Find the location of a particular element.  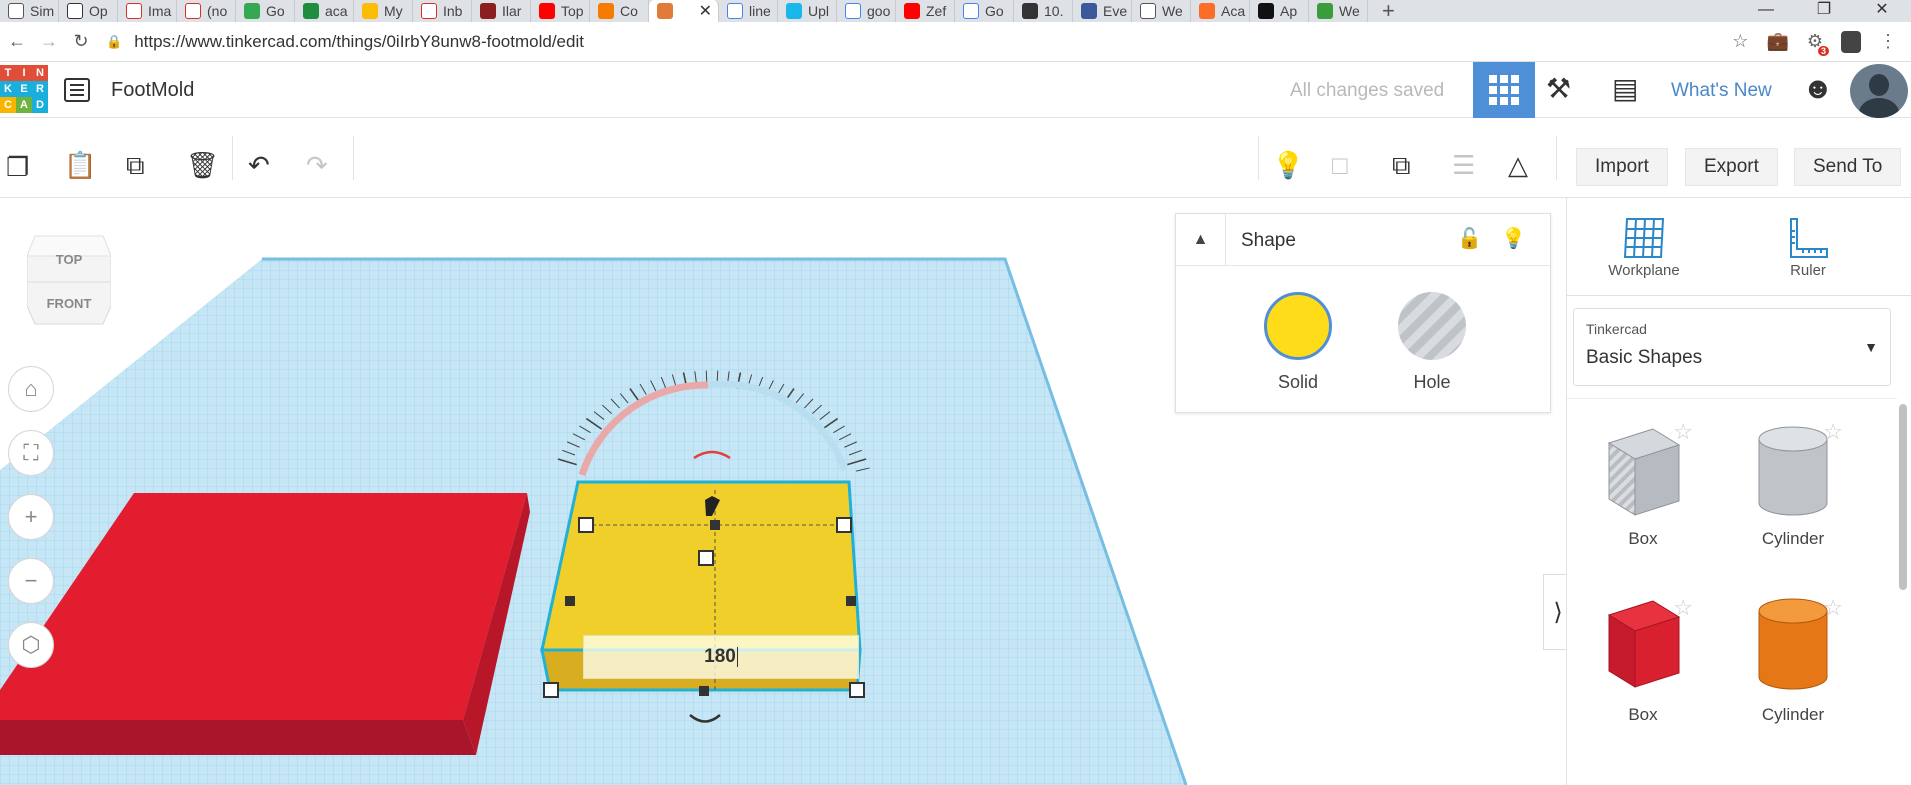

browser-tab: ✕ is located at coordinates (684, 11).